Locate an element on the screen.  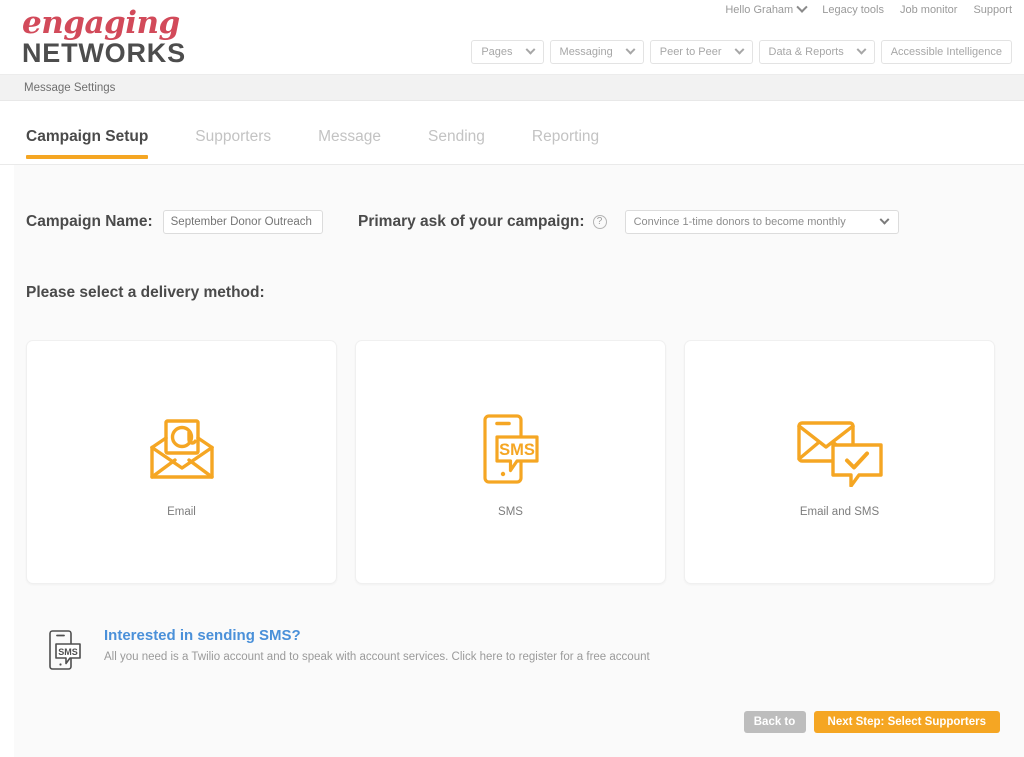
delivery-card-email-and-sms-label: Email and SMS is located at coordinates (839, 512).